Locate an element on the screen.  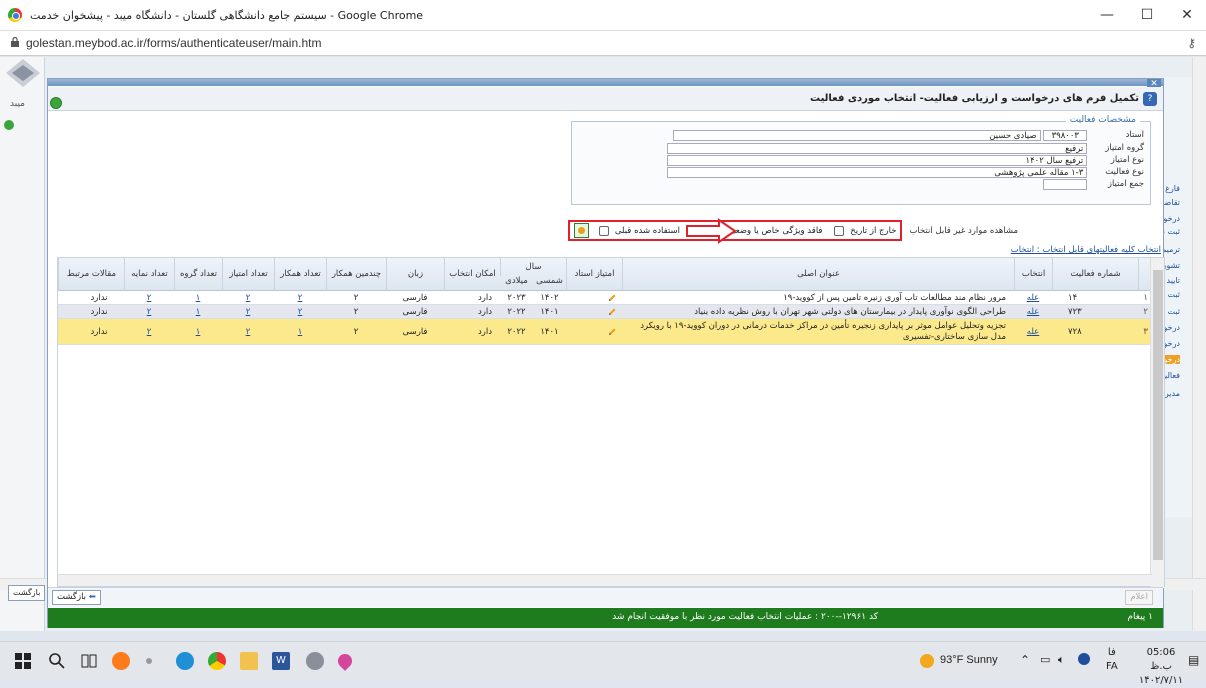
status-ok-icon is located at coordinates (9, 125).